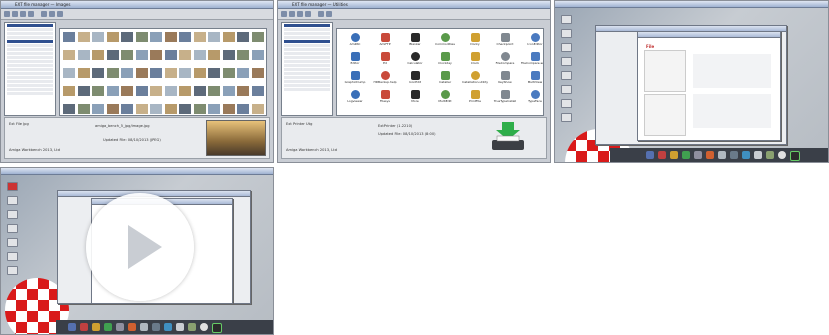 This screenshot has width=829, height=335. Describe the element at coordinates (505, 77) in the screenshot. I see `utility-icon: KeyShow` at that location.